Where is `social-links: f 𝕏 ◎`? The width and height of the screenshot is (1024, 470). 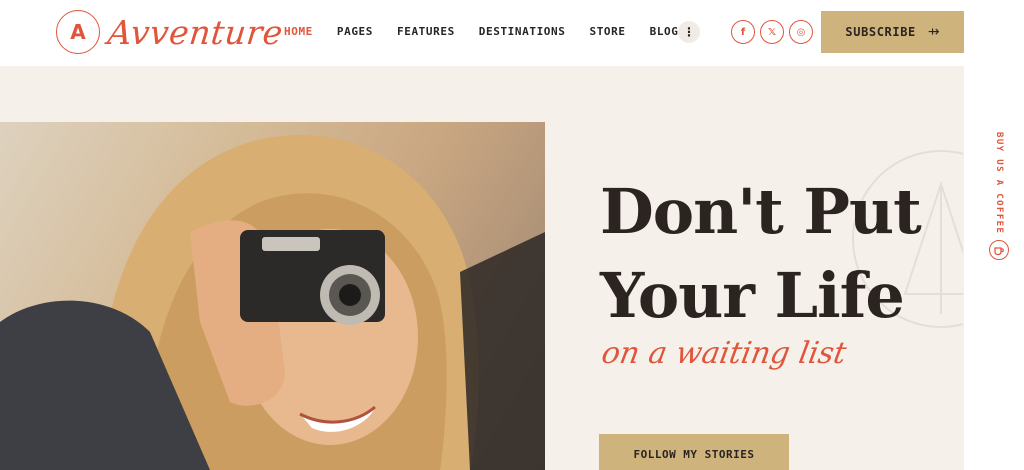 social-links: f 𝕏 ◎ is located at coordinates (774, 32).